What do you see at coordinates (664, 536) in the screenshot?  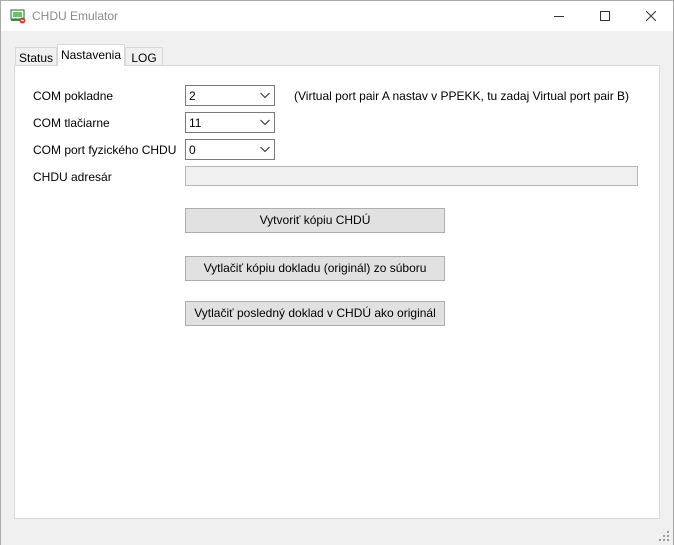 I see `resize-grip-icon` at bounding box center [664, 536].